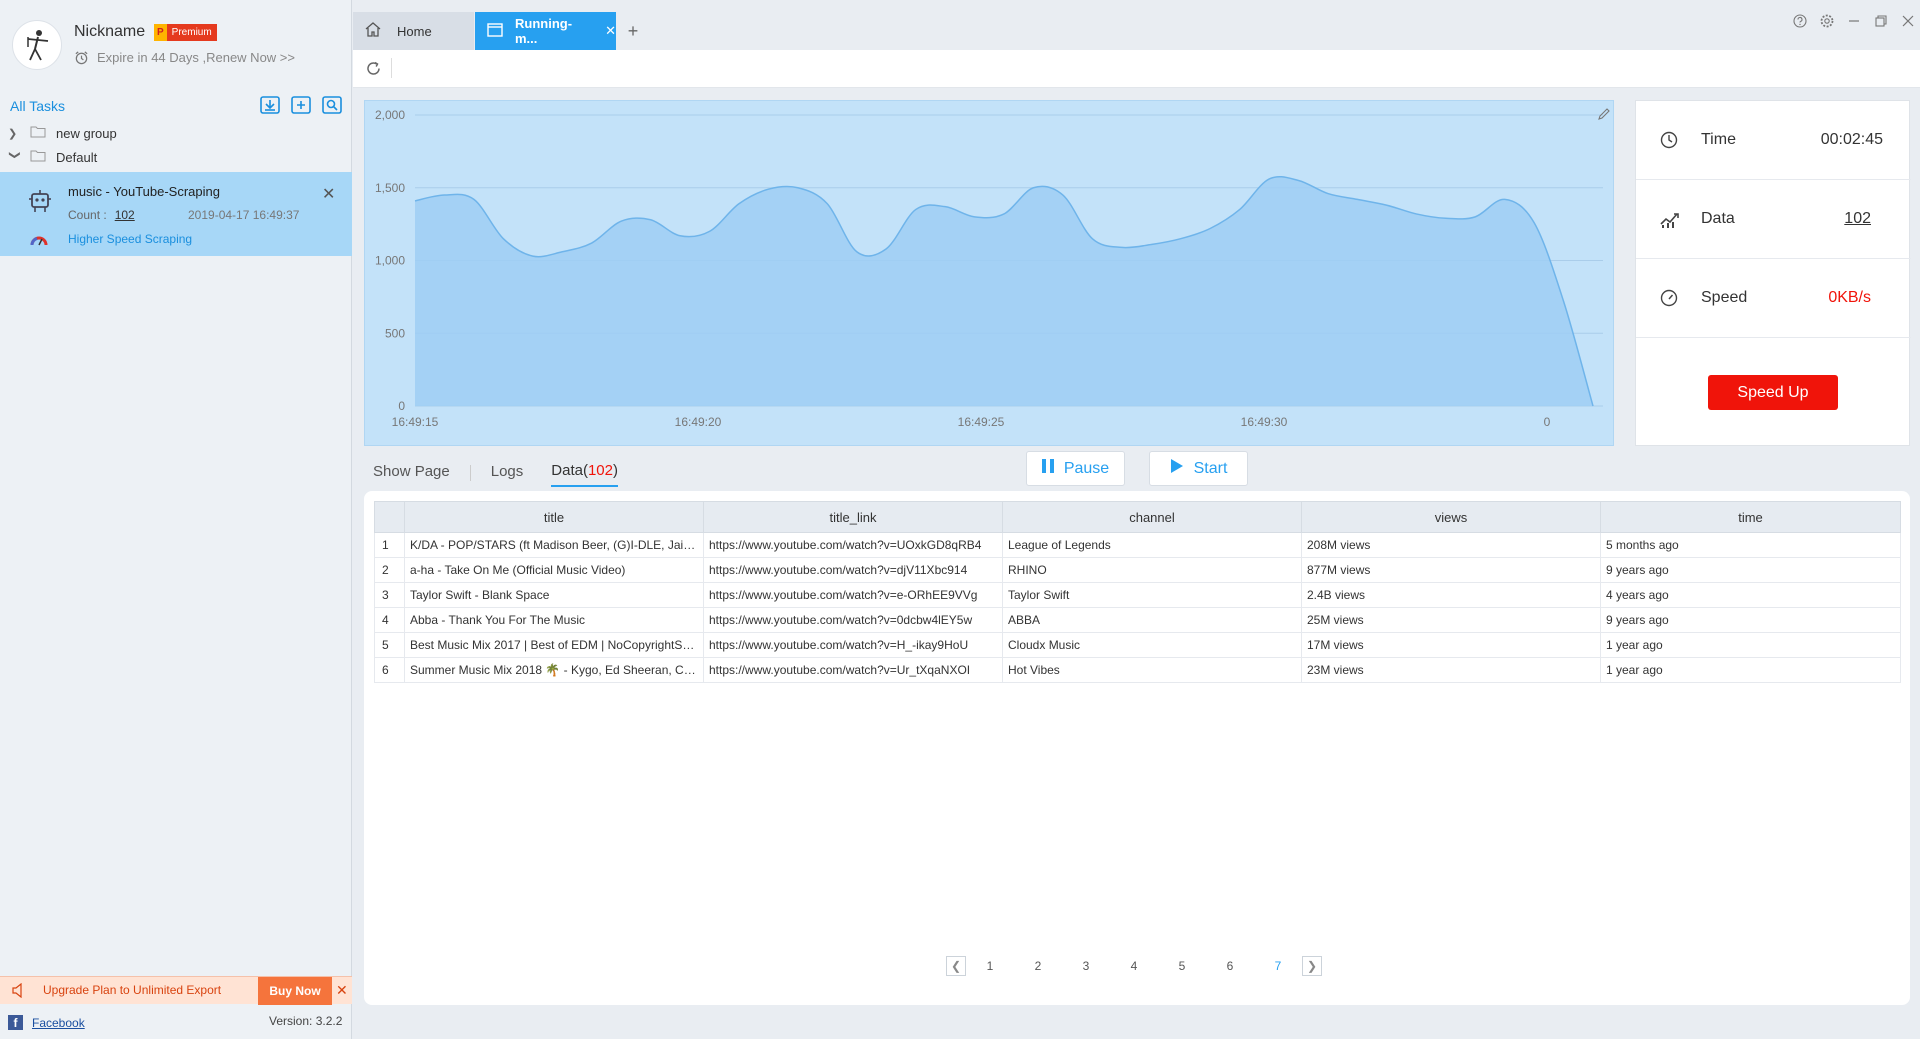 The width and height of the screenshot is (1920, 1039). Describe the element at coordinates (853, 517) in the screenshot. I see `column-header: title_link` at that location.